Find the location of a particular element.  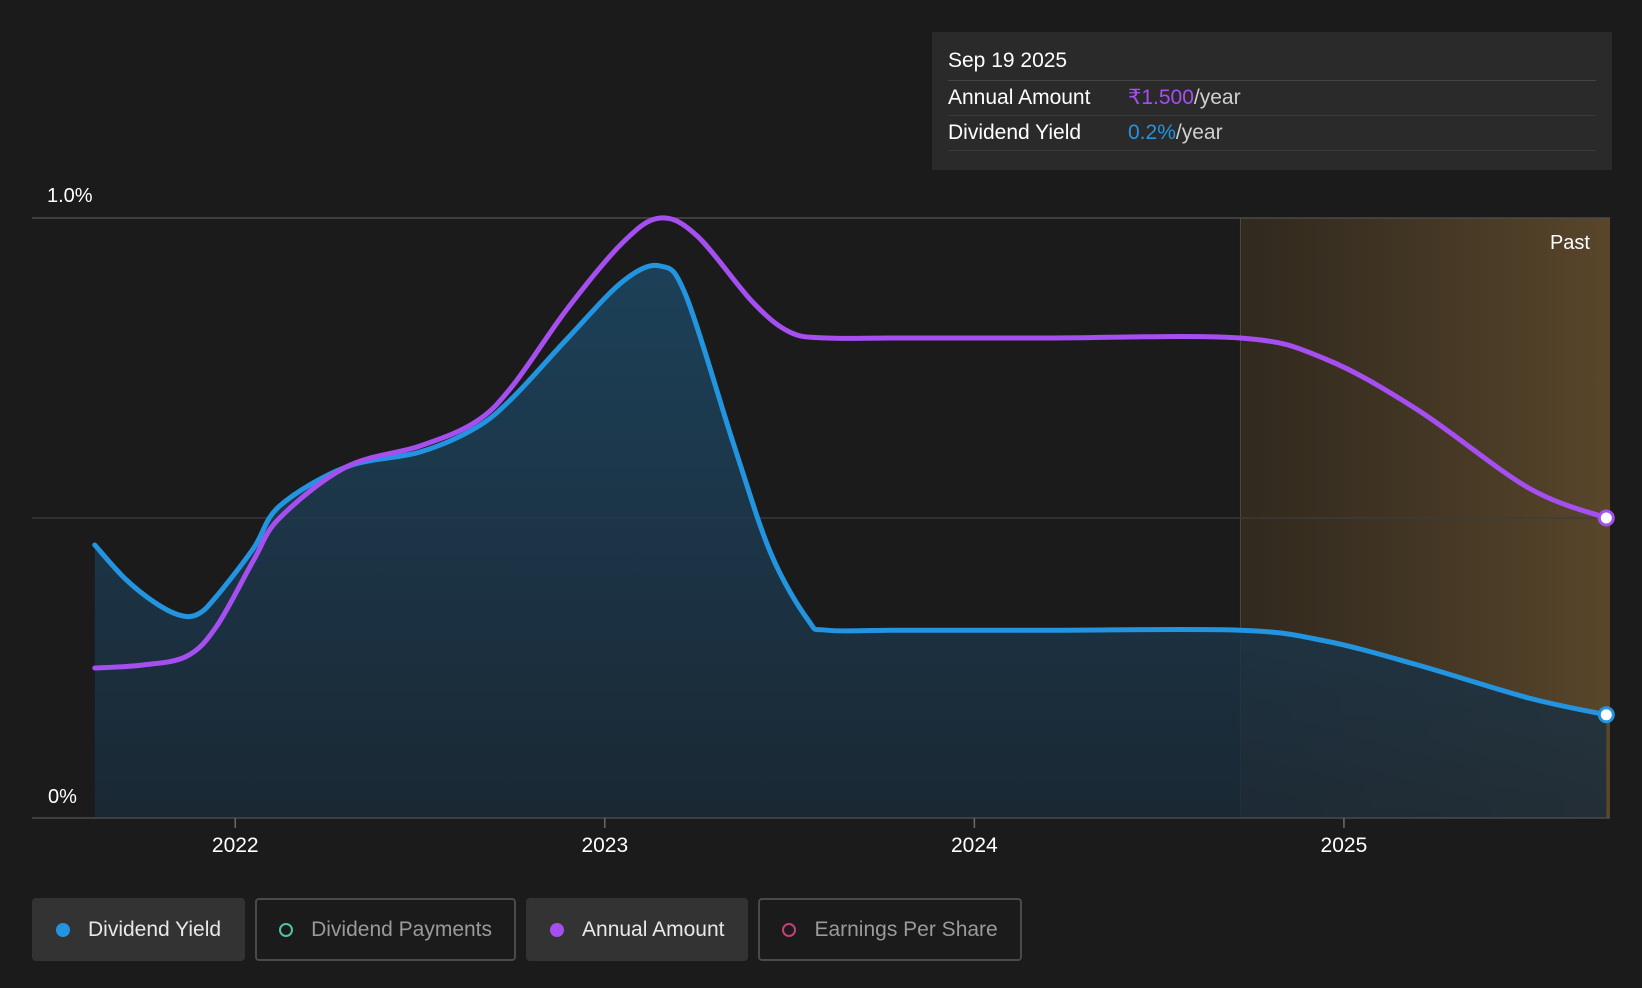

tooltip-row-annual-amount: Annual Amount ₹1.500/year is located at coordinates (1272, 98).